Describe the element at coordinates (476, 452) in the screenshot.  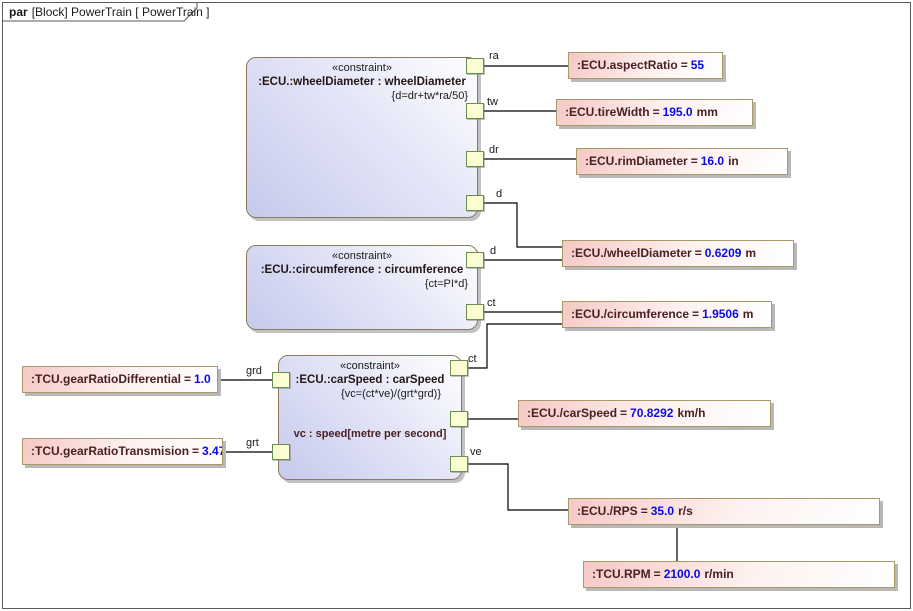
I see `port-label-ve: ve` at that location.